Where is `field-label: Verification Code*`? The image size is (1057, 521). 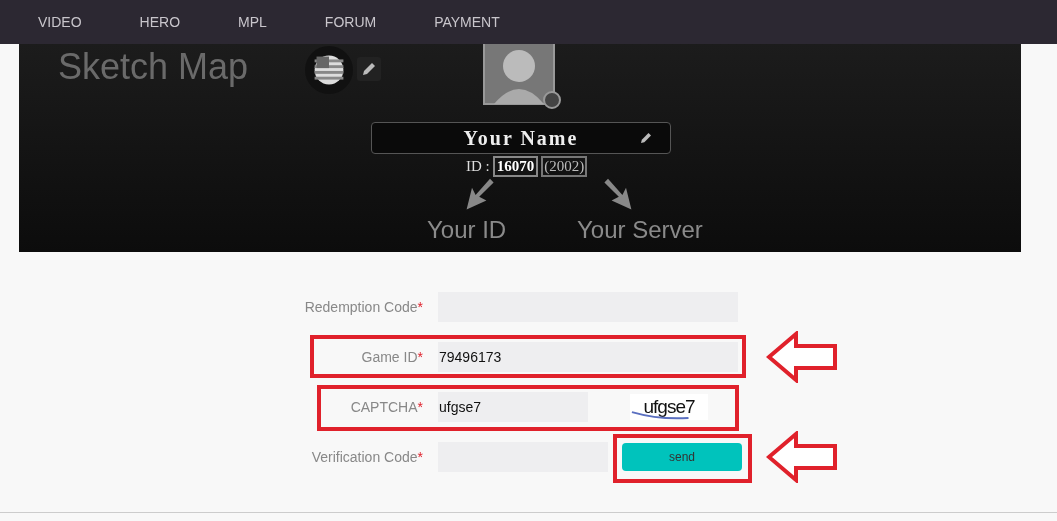
field-label: Verification Code* is located at coordinates (366, 457).